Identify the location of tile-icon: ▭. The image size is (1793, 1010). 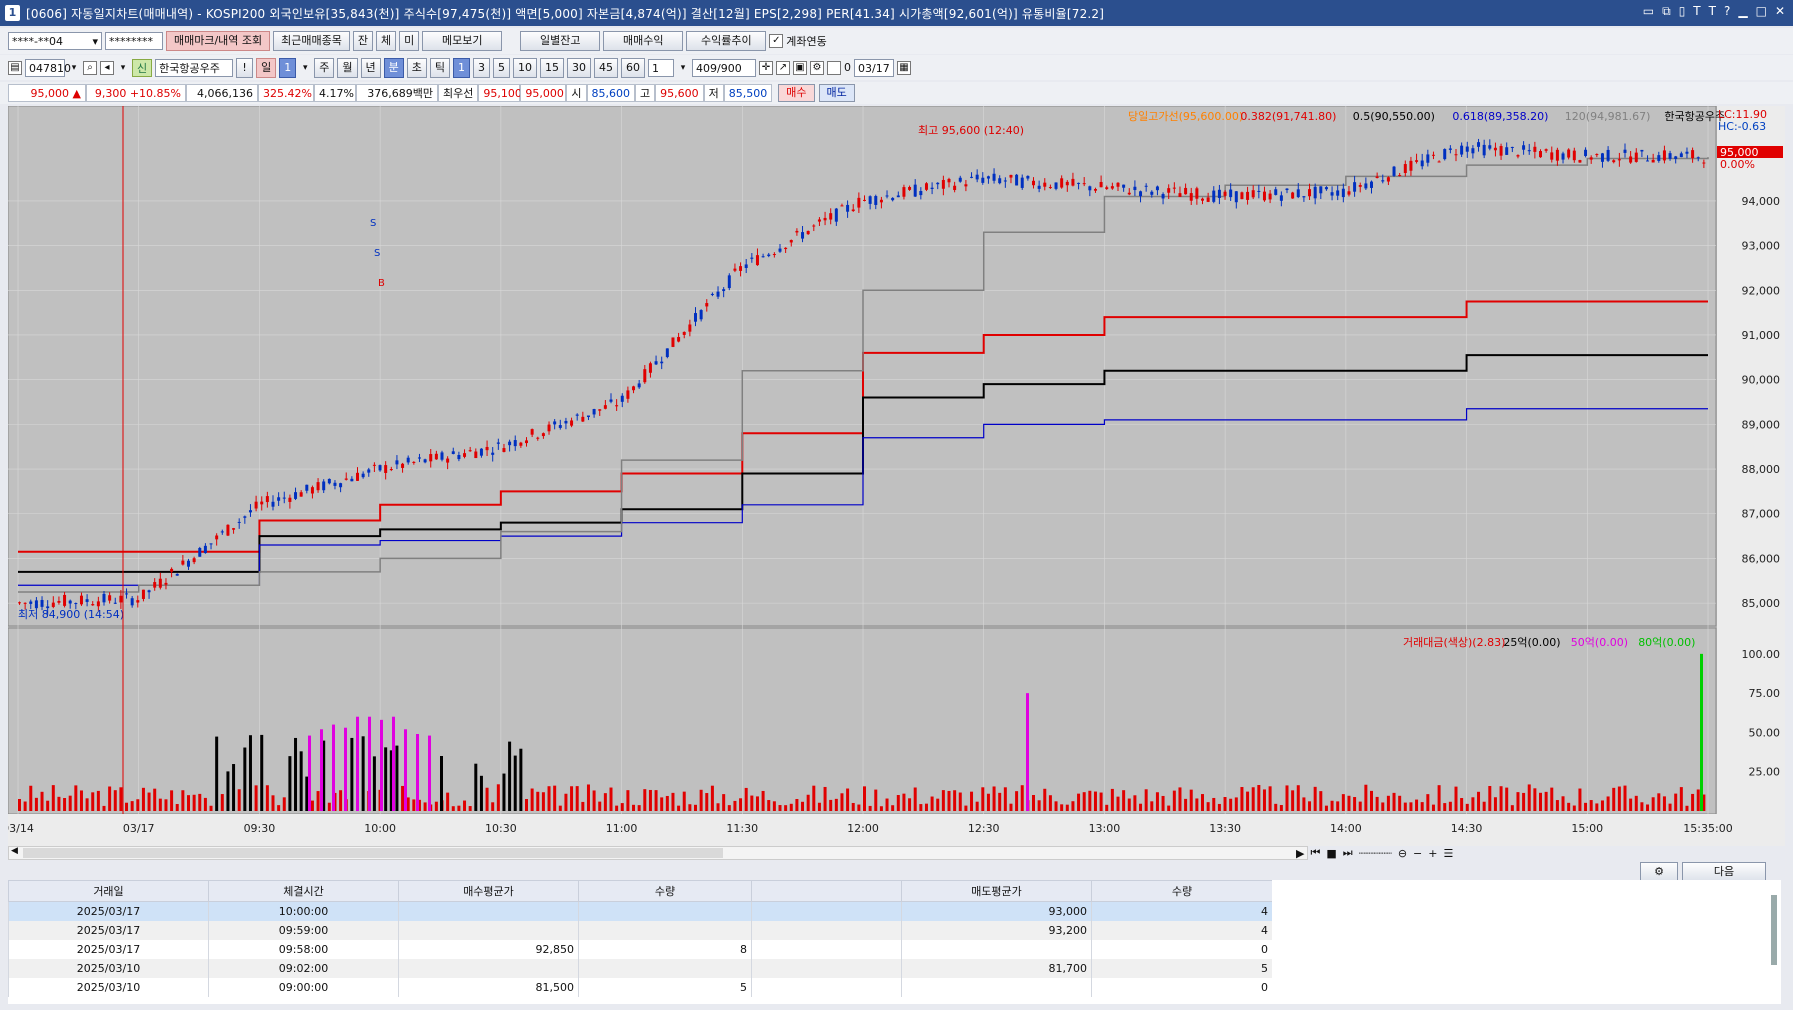
(1648, 11).